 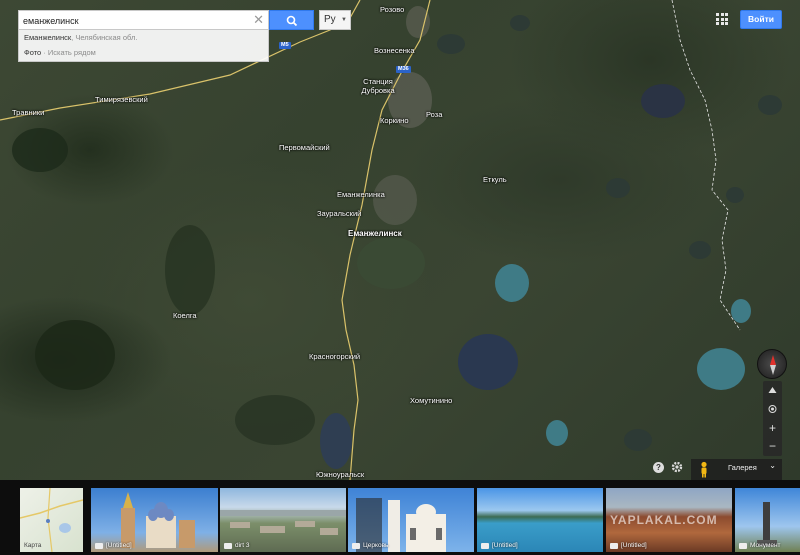 I want to click on my-location-icon, so click(x=772, y=409).